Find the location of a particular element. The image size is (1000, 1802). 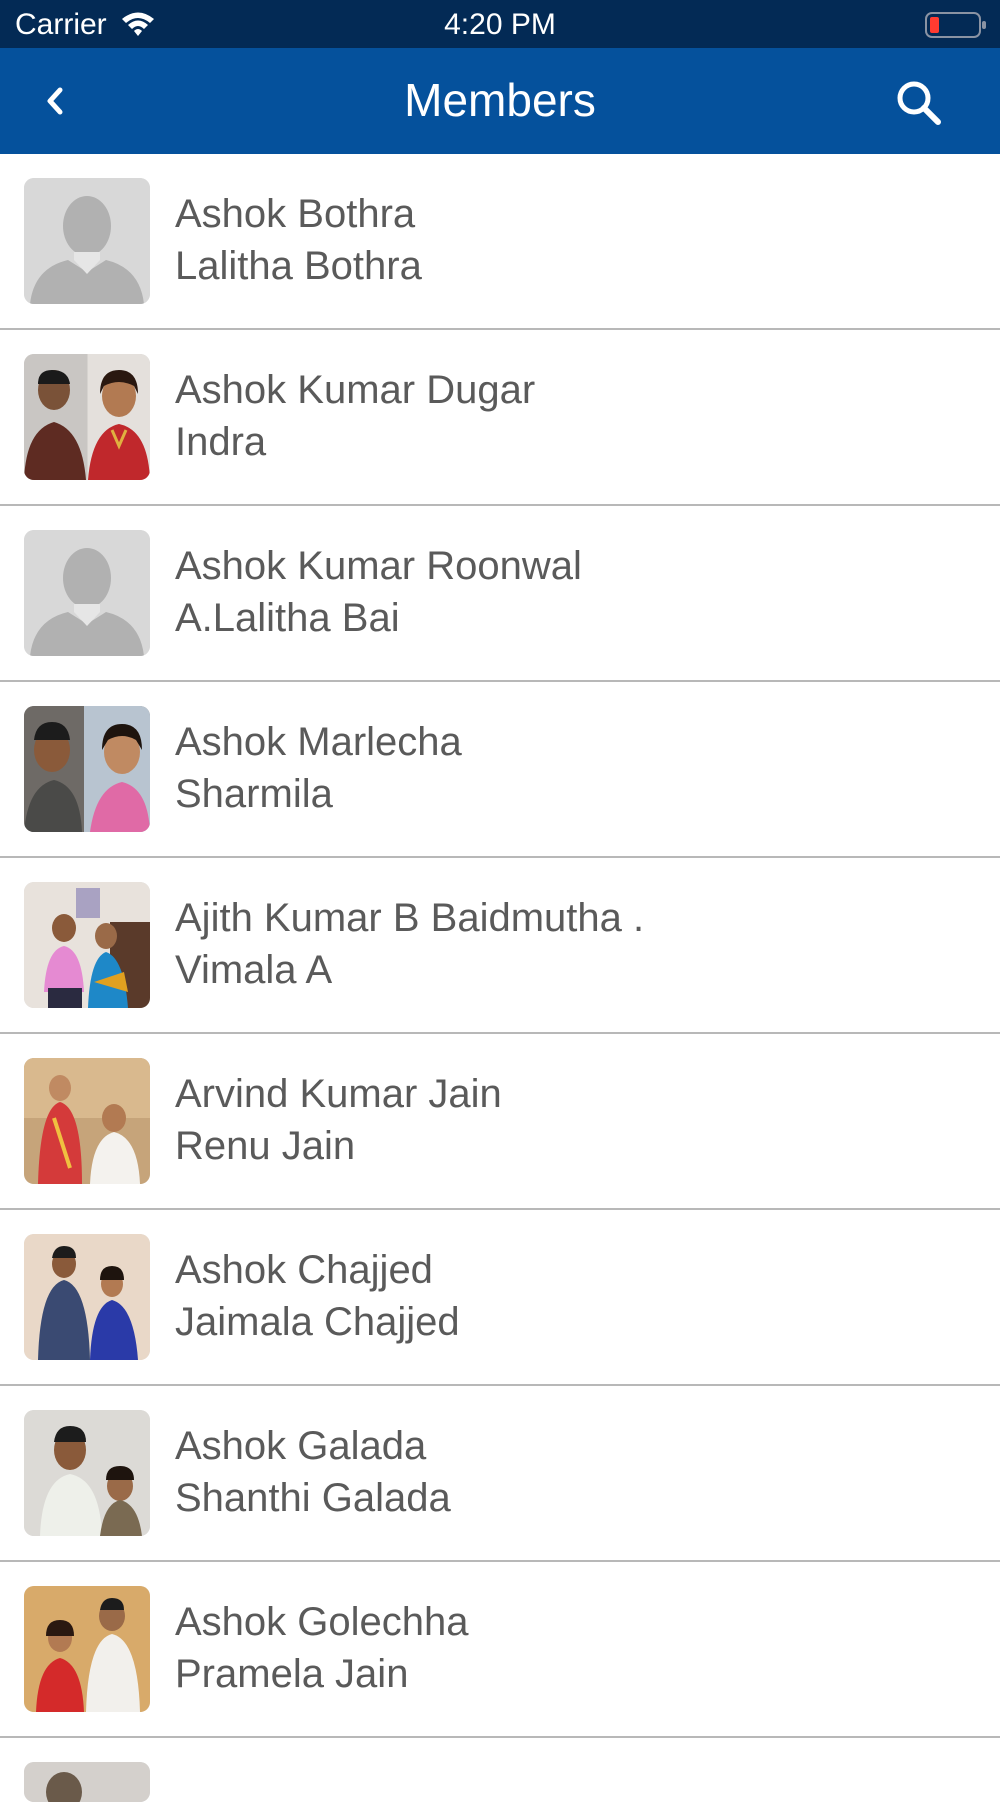

member-row: Arvind Kumar Jain Renu Jain is located at coordinates (500, 1122).